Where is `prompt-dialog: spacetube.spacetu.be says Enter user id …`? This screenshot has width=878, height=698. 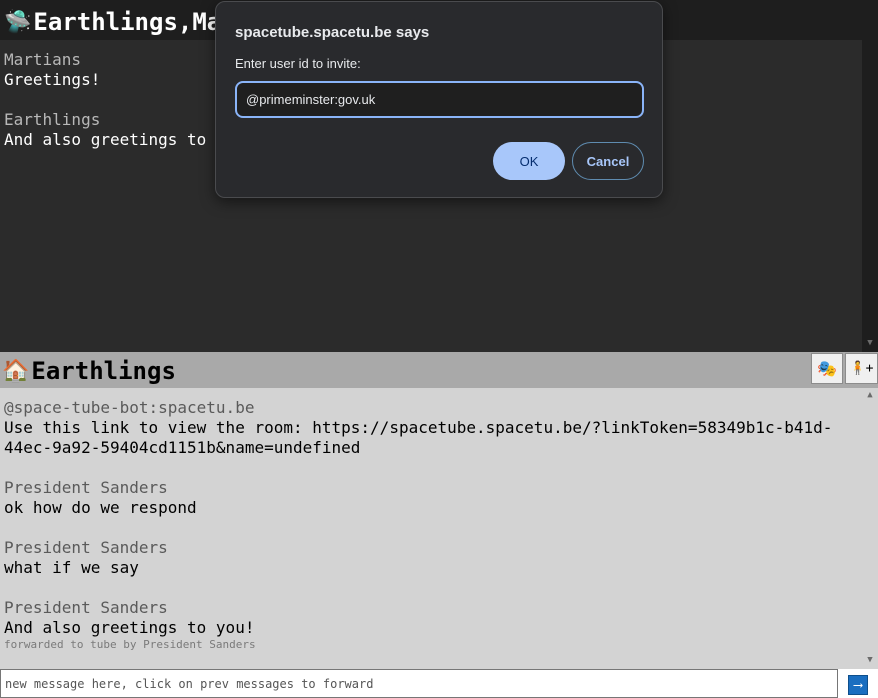 prompt-dialog: spacetube.spacetu.be says Enter user id … is located at coordinates (439, 99).